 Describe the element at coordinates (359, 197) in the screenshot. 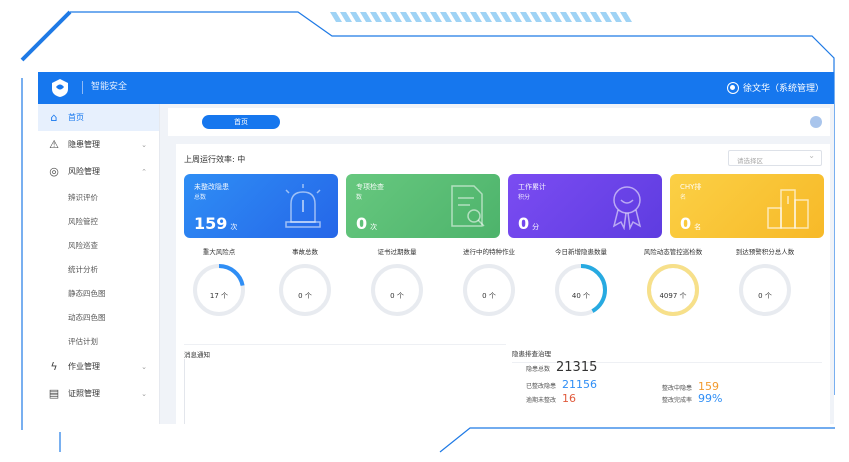

I see `card-sublabel: 数` at that location.